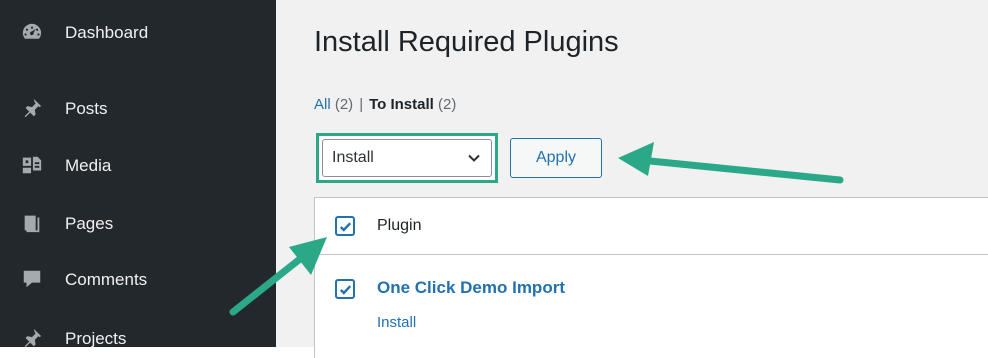 Image resolution: width=988 pixels, height=358 pixels. What do you see at coordinates (138, 338) in the screenshot?
I see `sidebar-item-projects: Projects` at bounding box center [138, 338].